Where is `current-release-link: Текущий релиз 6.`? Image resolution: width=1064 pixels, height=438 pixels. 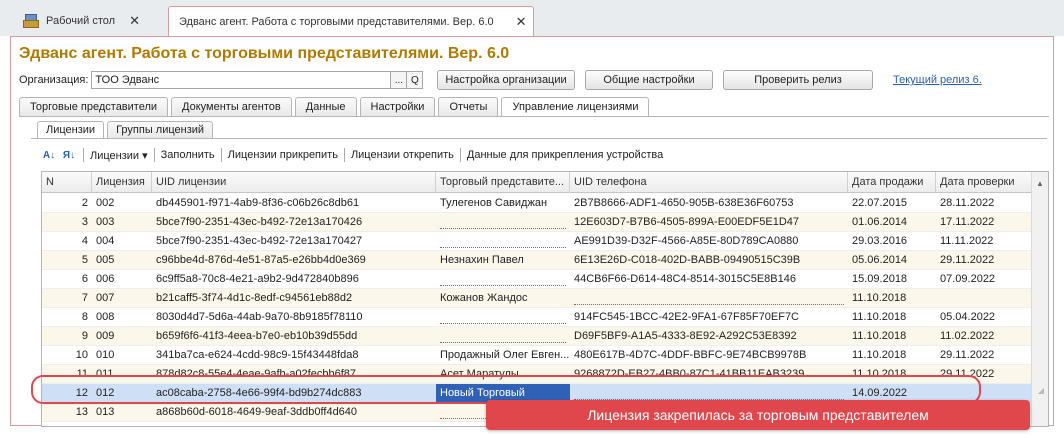
current-release-link: Текущий релиз 6. is located at coordinates (937, 80).